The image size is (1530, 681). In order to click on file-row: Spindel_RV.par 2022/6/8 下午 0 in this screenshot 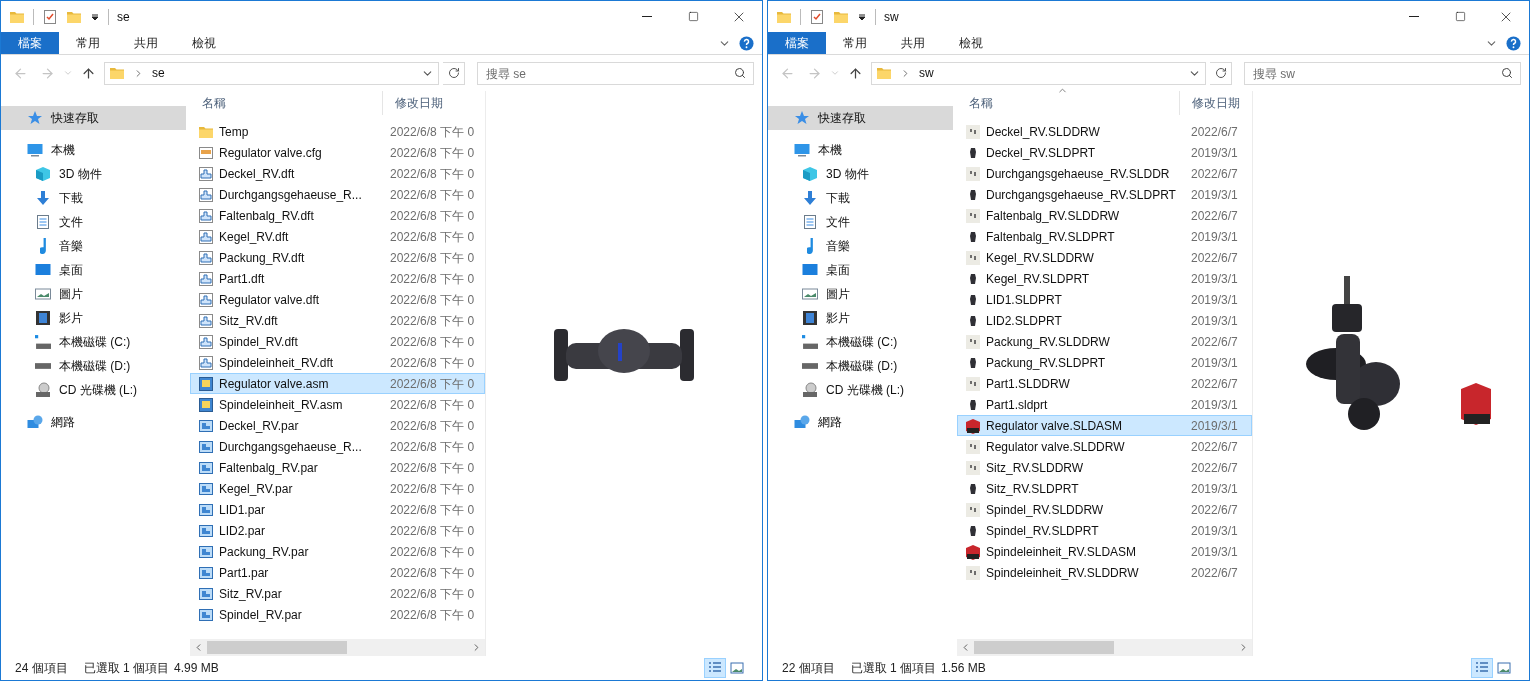, I will do `click(337, 614)`.